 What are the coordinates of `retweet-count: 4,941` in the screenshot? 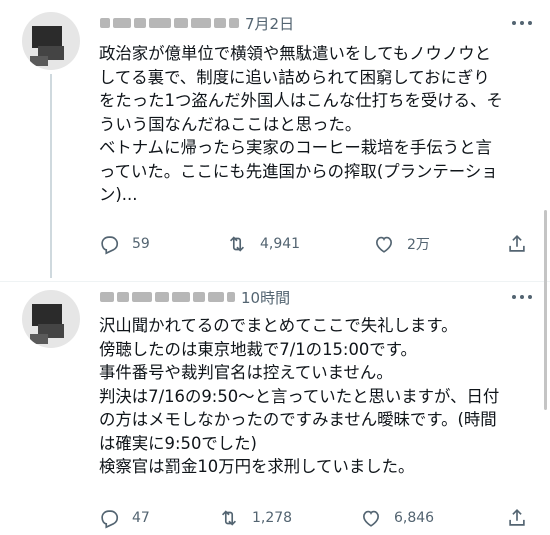 It's located at (280, 244).